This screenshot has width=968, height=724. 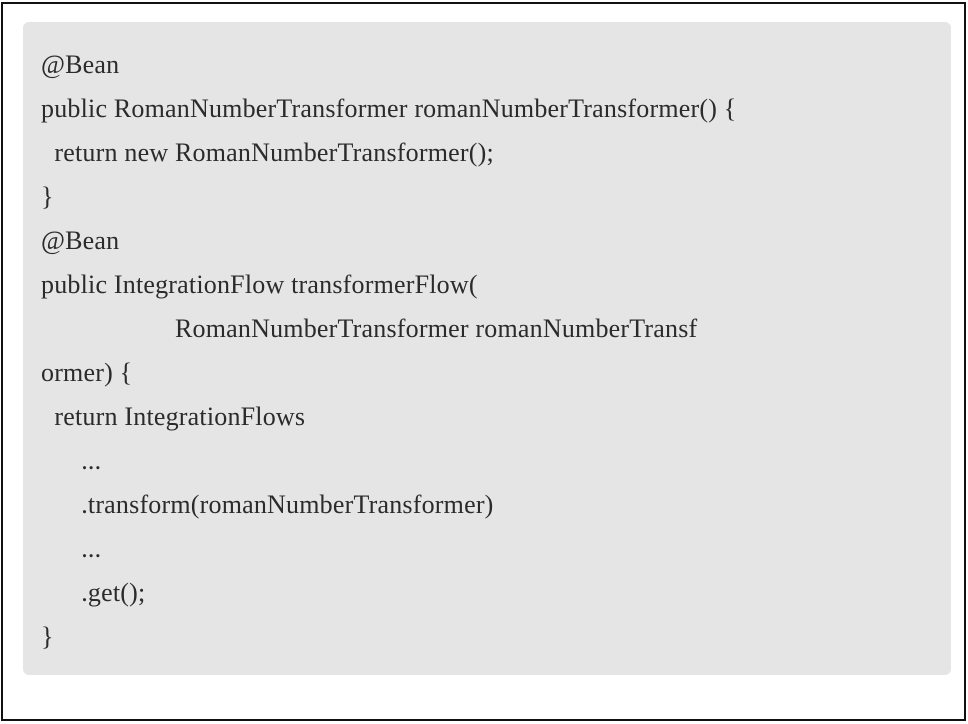 What do you see at coordinates (87, 372) in the screenshot?
I see `code-line: ormer) {` at bounding box center [87, 372].